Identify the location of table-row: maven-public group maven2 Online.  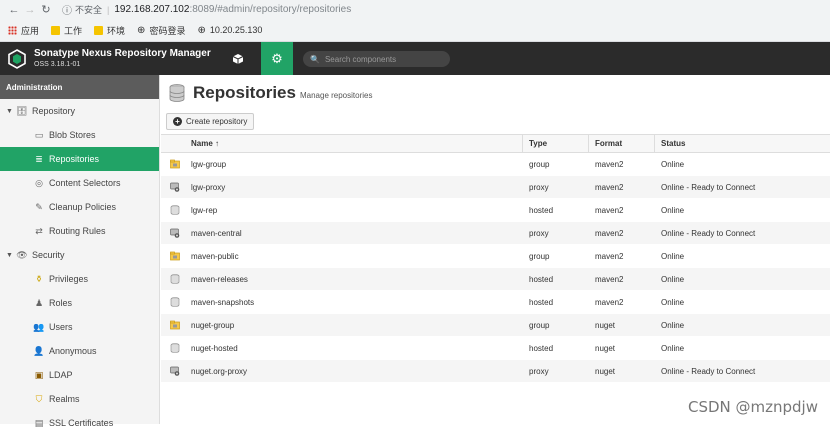
(495, 256).